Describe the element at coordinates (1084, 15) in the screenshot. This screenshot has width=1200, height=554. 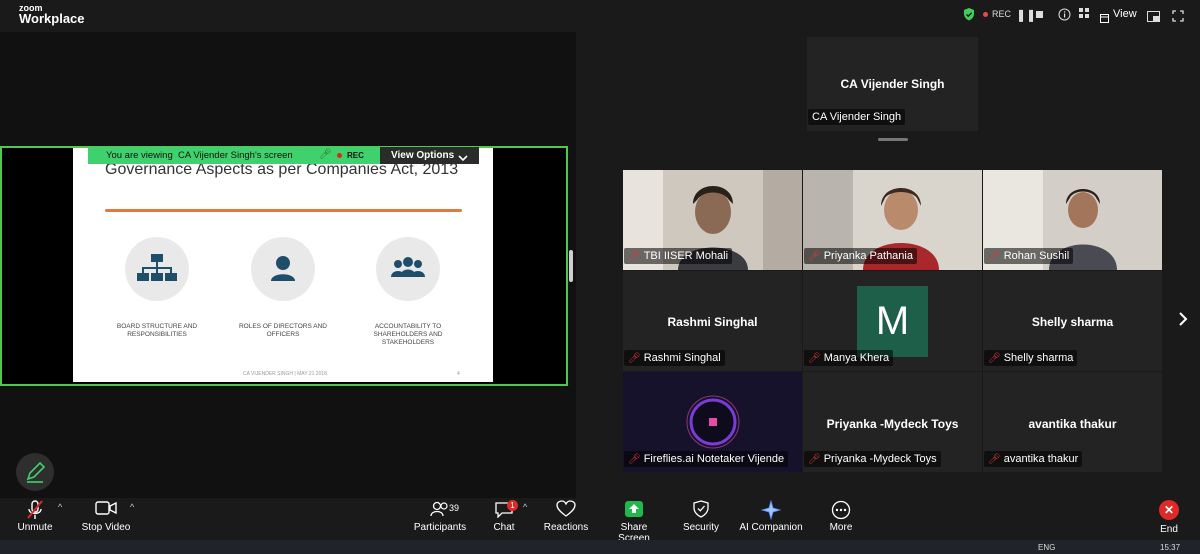
I see `grid-icon` at that location.